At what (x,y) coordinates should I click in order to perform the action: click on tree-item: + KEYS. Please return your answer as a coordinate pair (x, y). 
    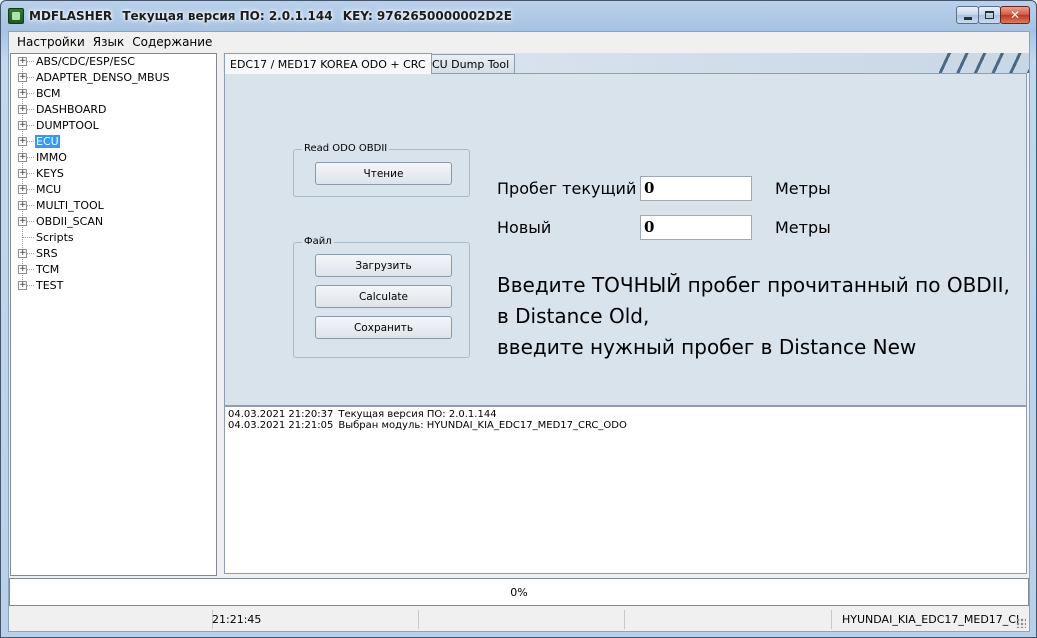
    Looking at the image, I should click on (113, 174).